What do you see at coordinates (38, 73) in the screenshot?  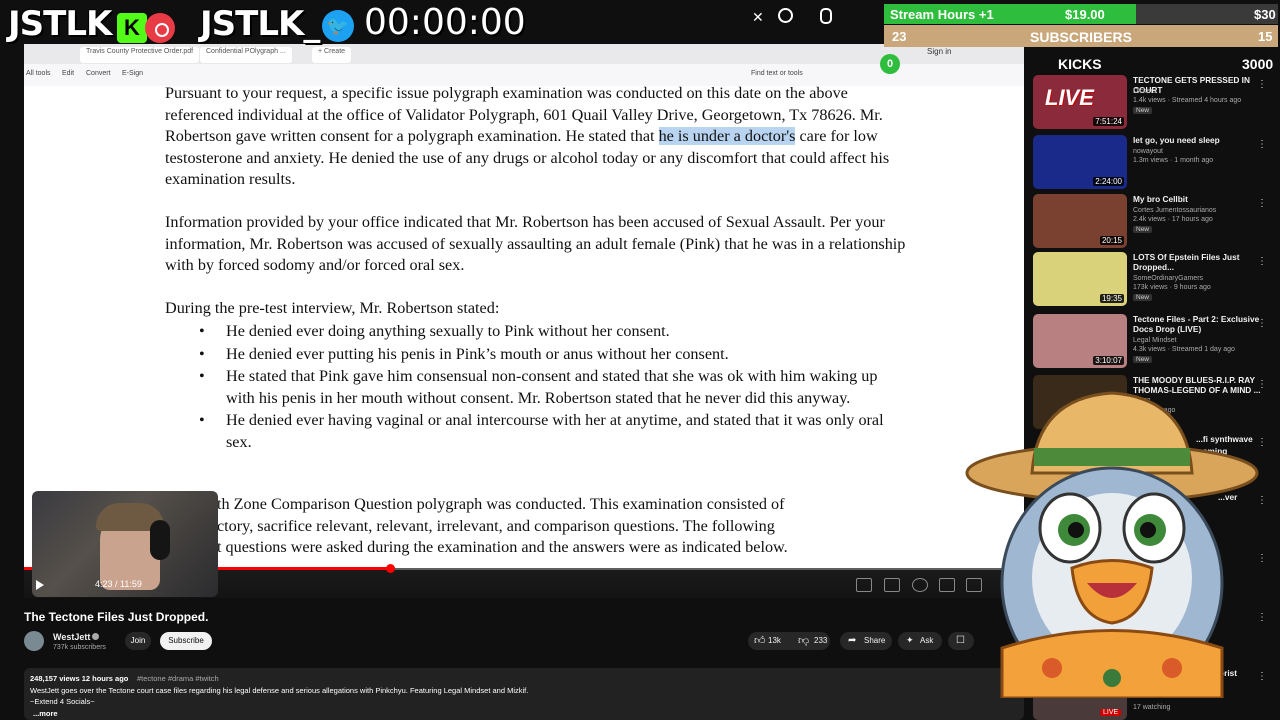 I see `tool-all-tools: All tools` at bounding box center [38, 73].